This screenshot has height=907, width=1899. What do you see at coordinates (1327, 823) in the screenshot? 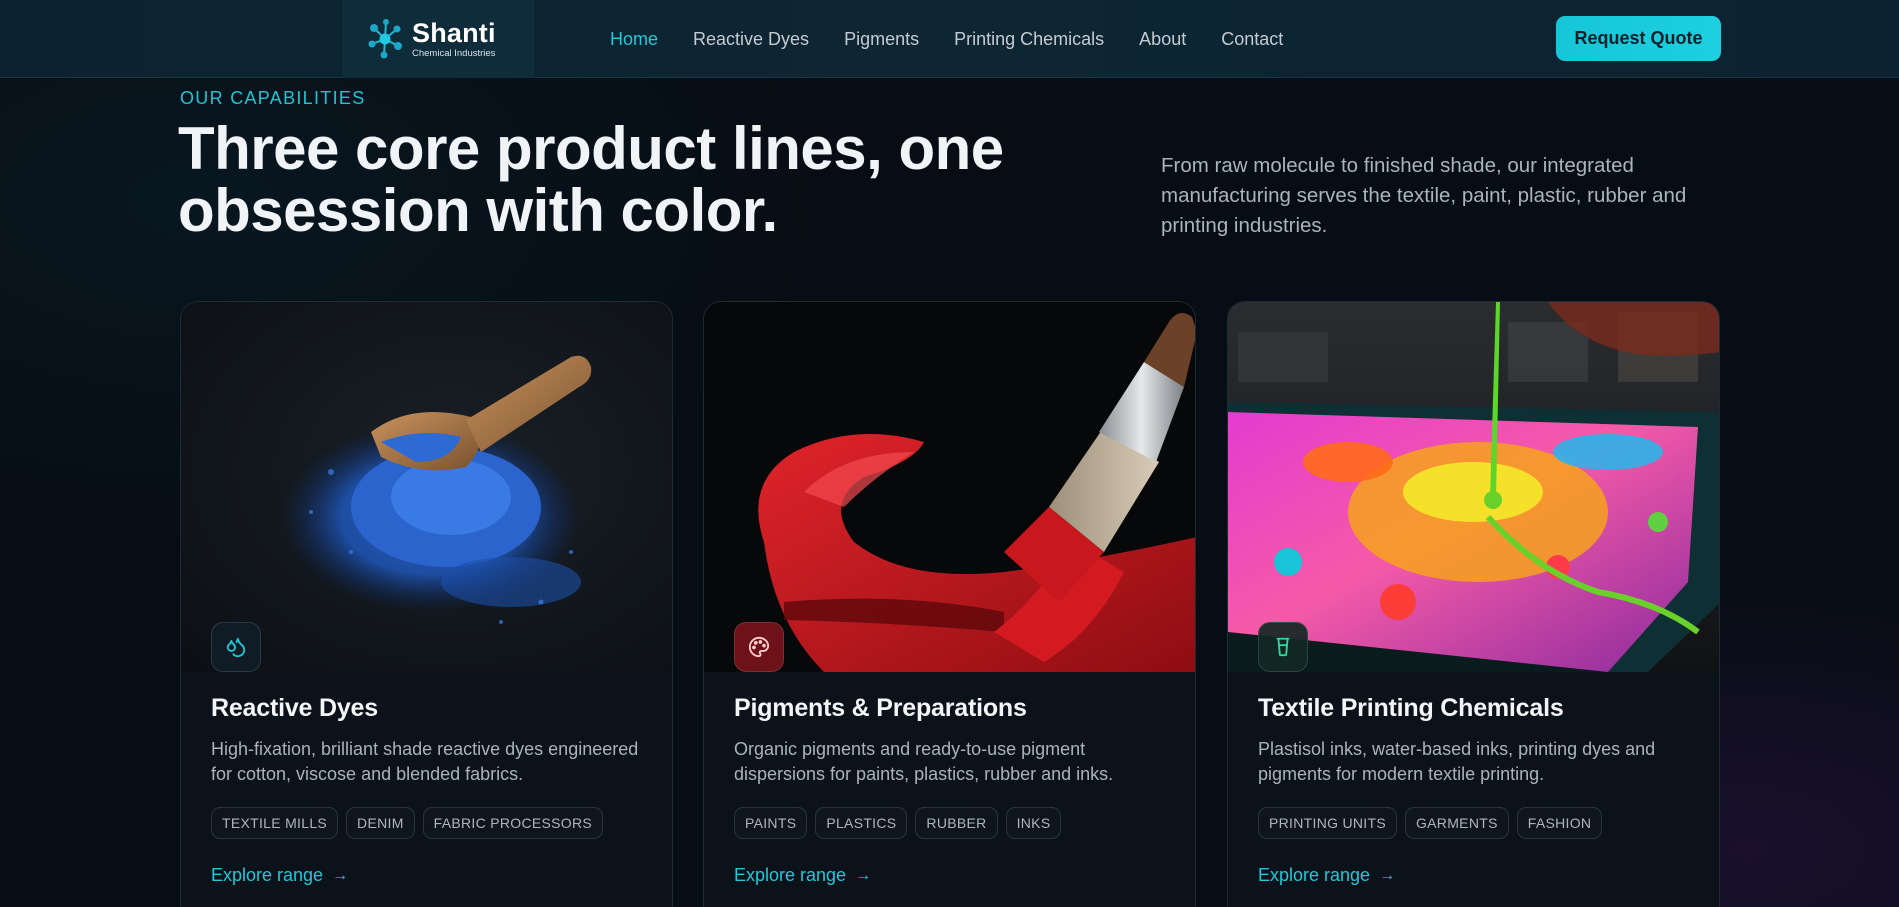
I see `tag: PRINTING UNITS` at bounding box center [1327, 823].